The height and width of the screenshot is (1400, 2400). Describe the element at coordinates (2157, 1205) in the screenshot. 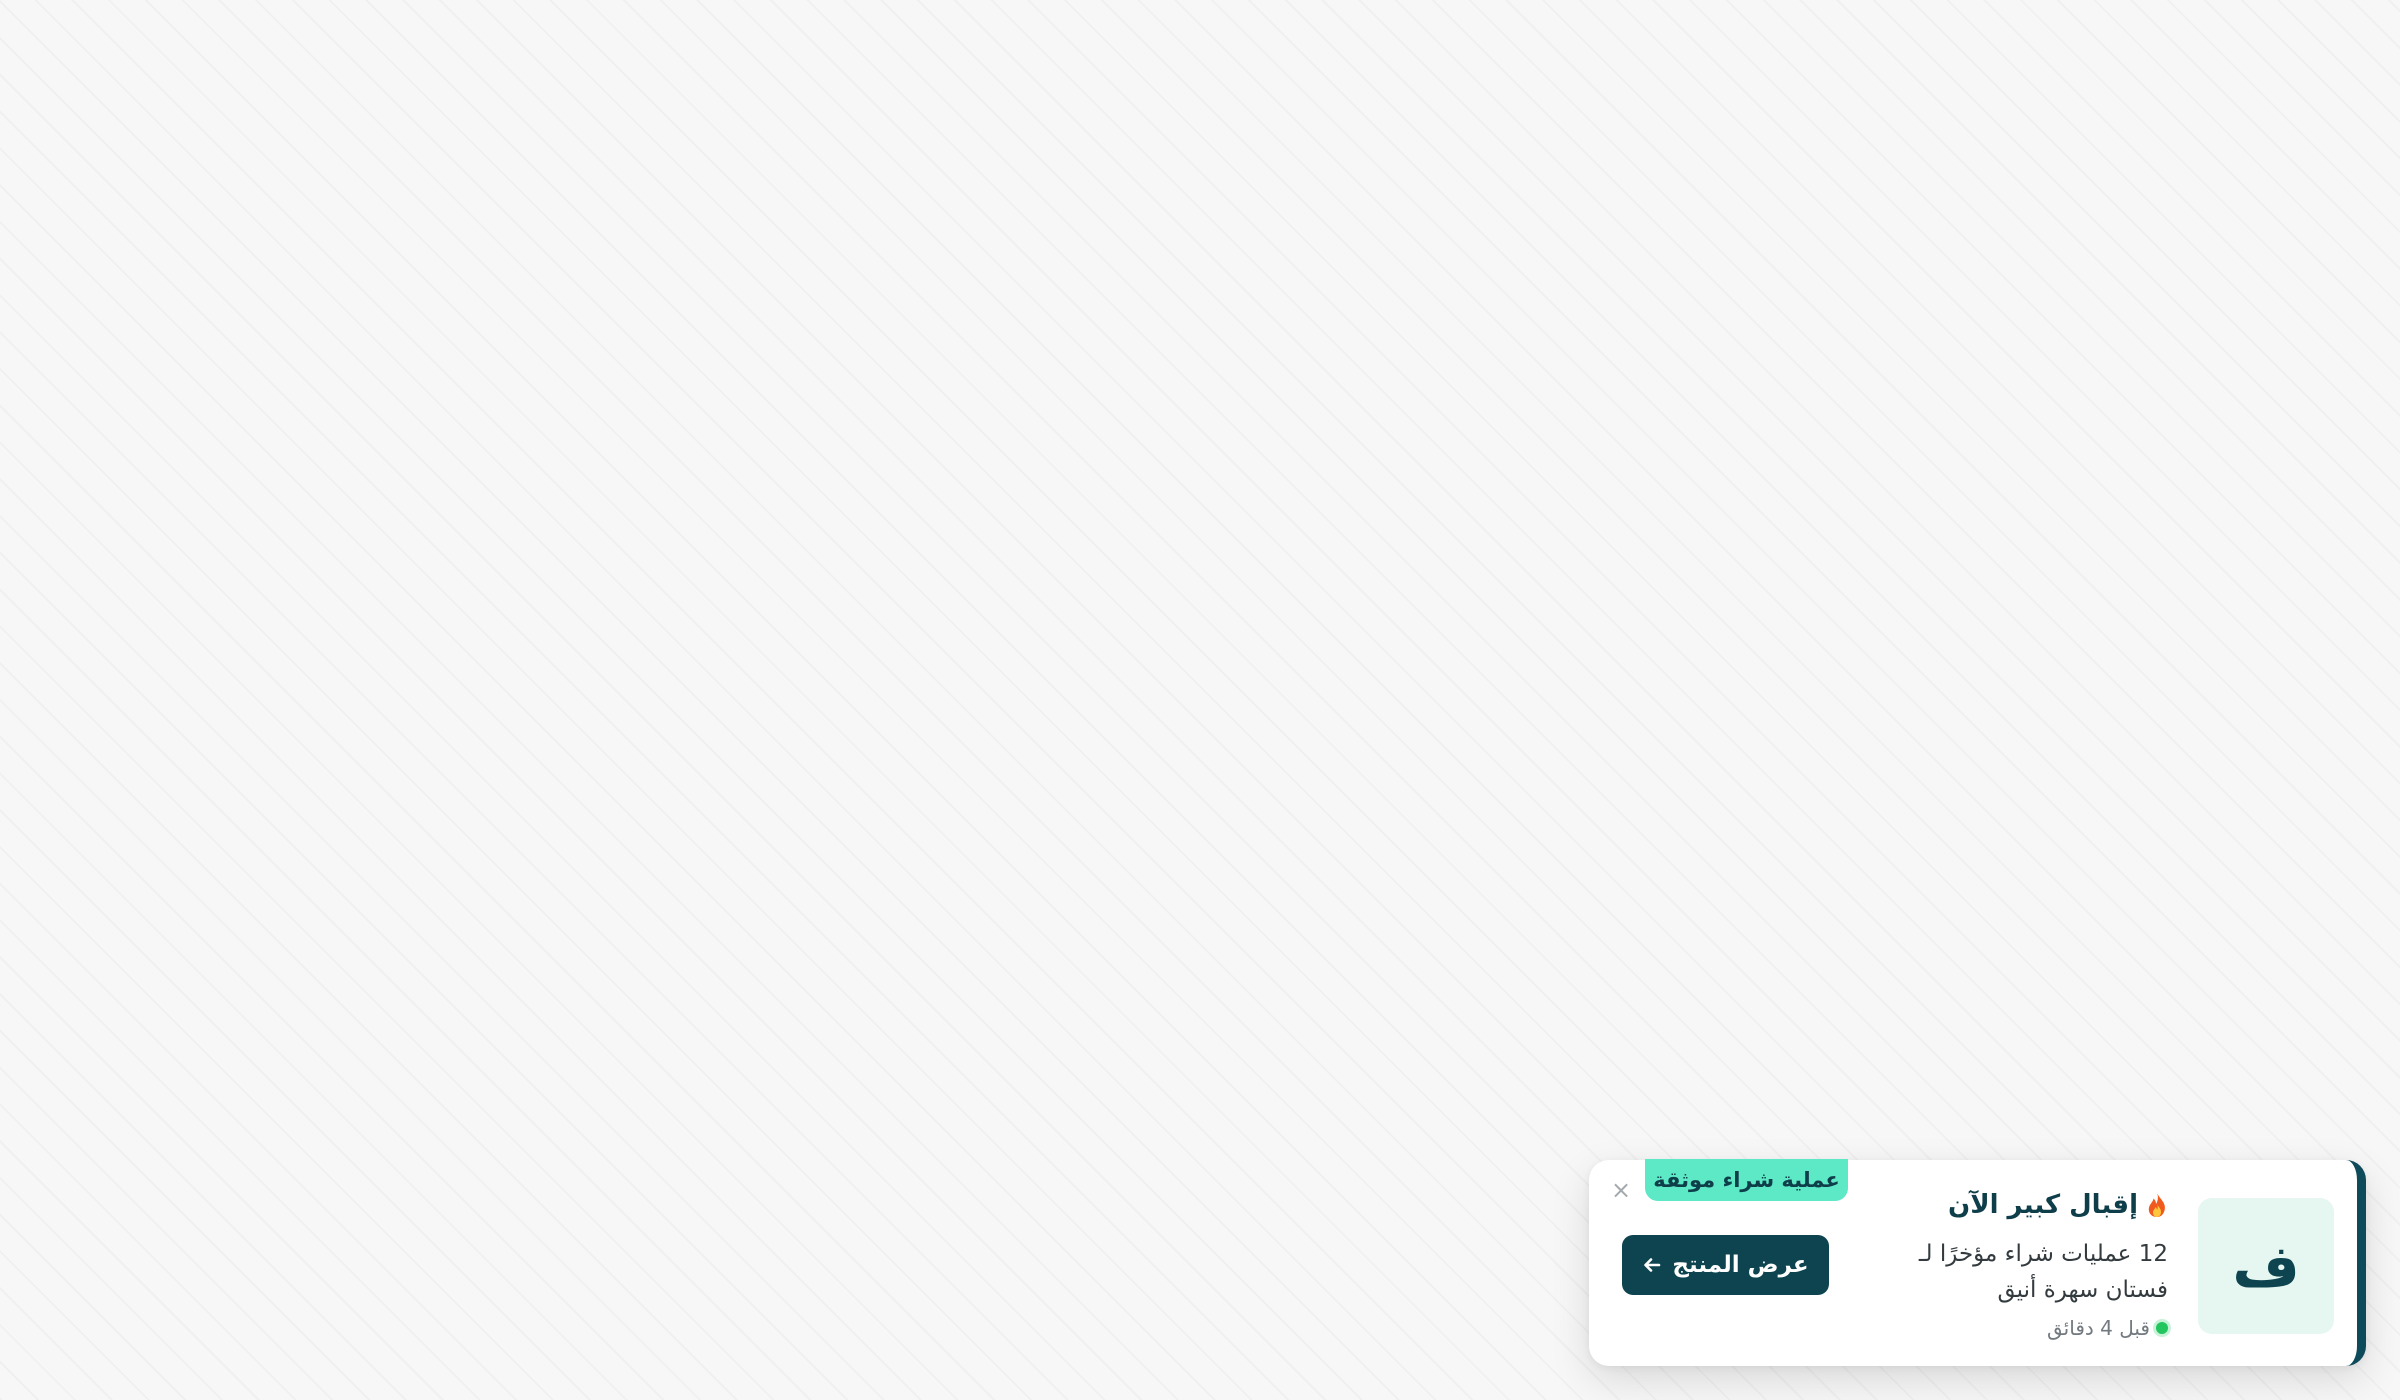

I see `fire-icon` at that location.